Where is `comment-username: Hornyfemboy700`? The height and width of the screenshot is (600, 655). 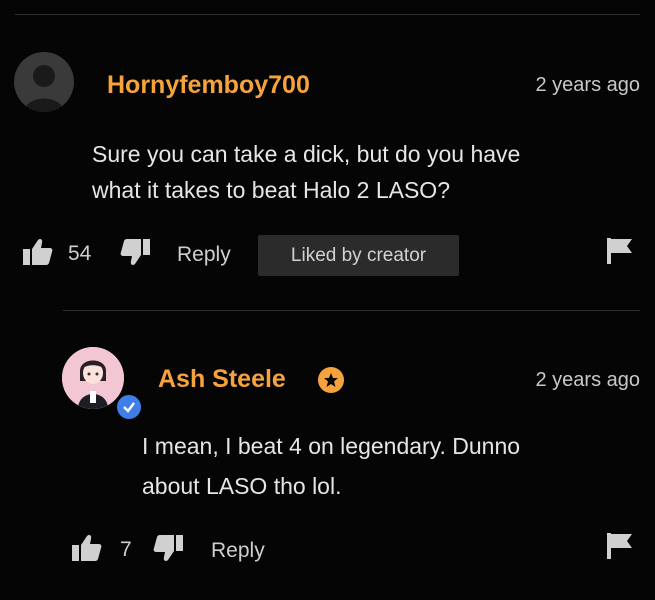
comment-username: Hornyfemboy700 is located at coordinates (208, 85).